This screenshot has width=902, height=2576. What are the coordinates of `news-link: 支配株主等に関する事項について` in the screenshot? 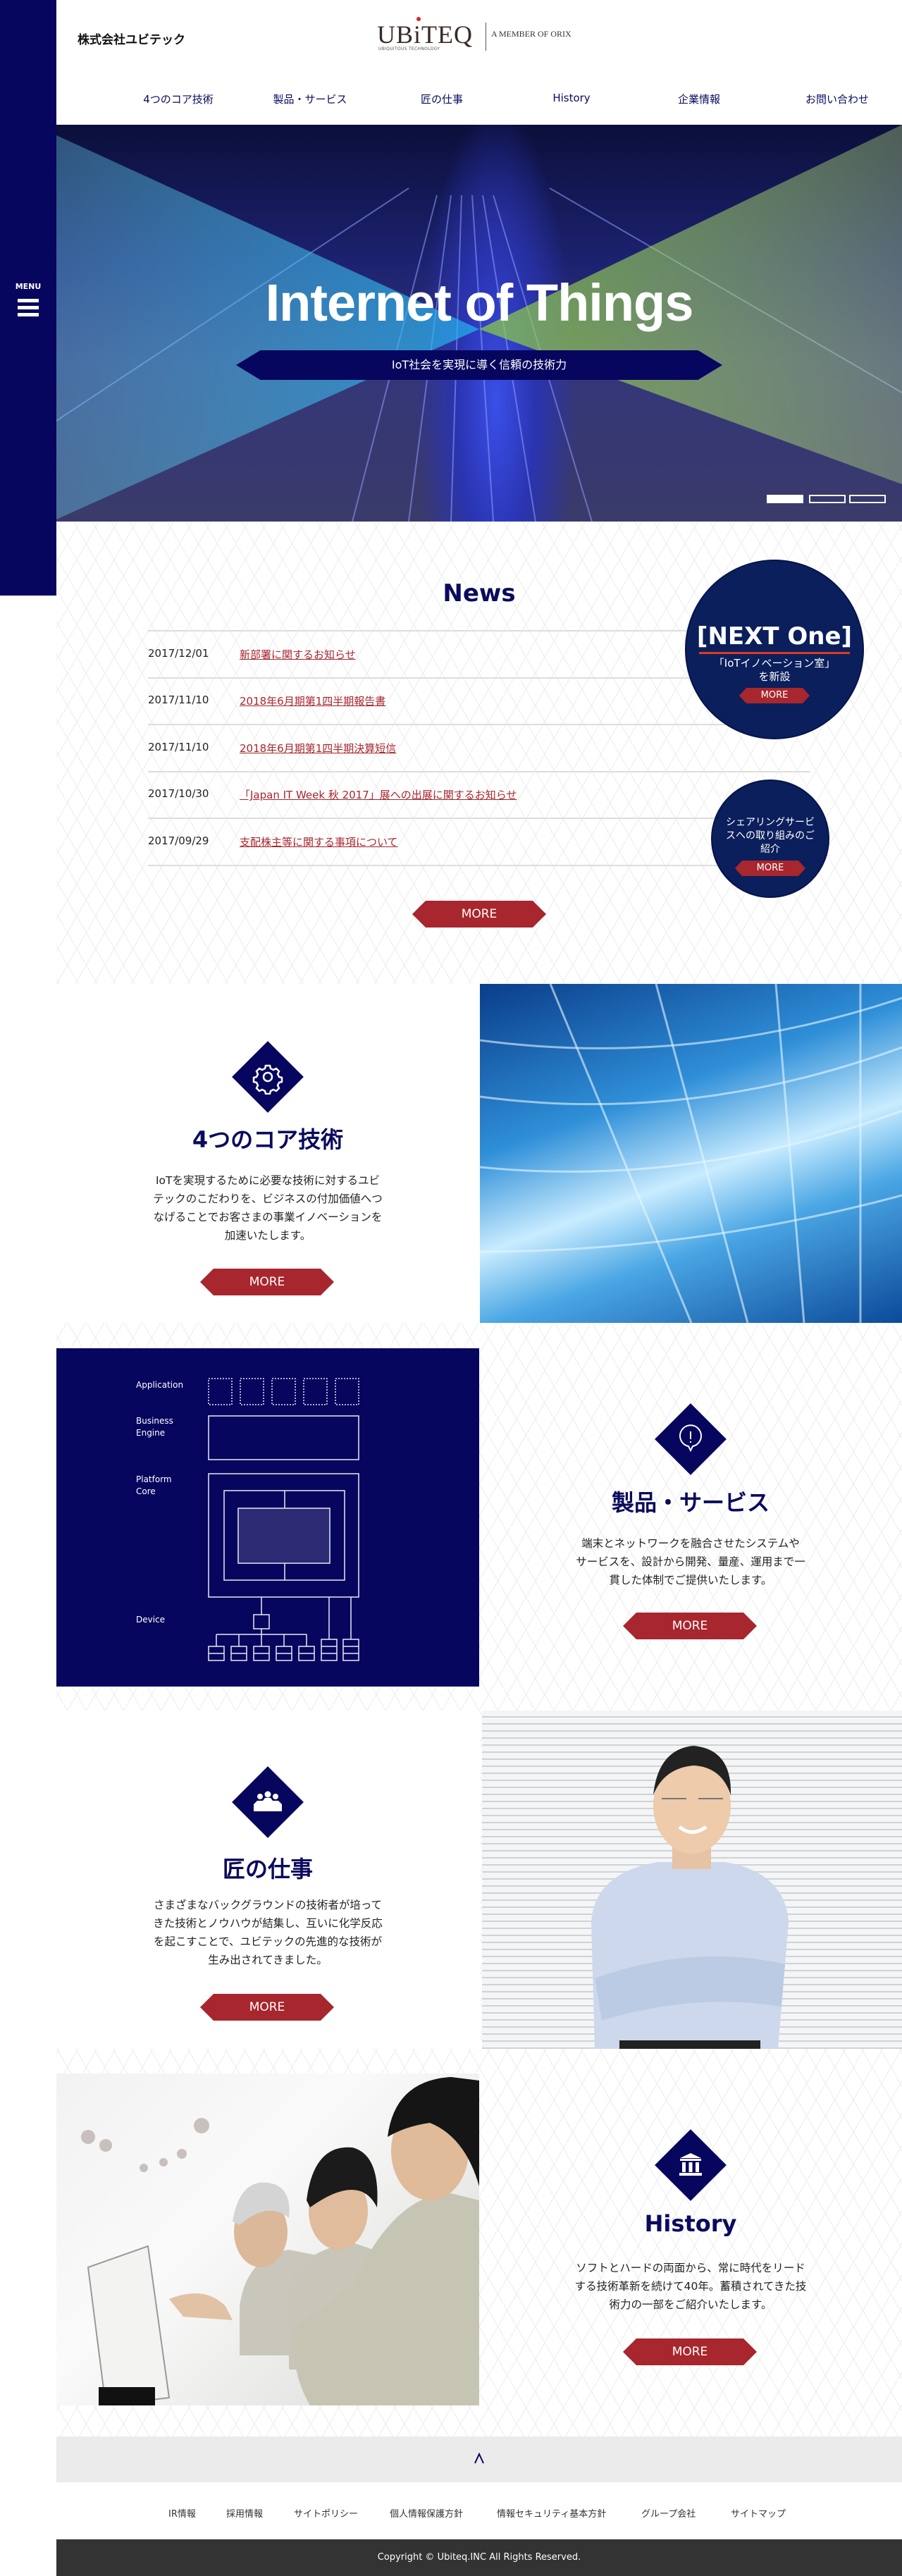 It's located at (319, 841).